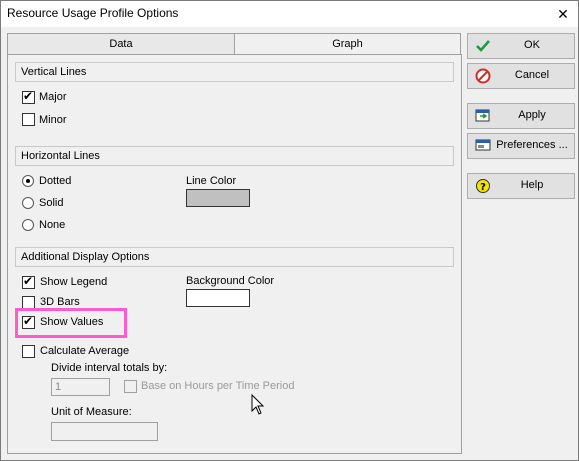 This screenshot has width=579, height=461. I want to click on major-checkbox: ✔, so click(28, 96).